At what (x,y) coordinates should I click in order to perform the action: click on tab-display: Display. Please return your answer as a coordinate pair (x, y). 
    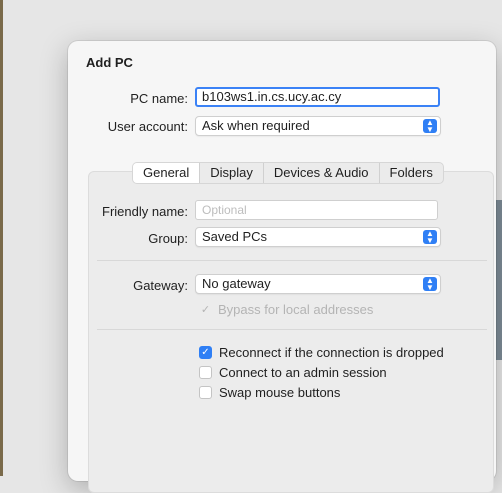
    Looking at the image, I should click on (232, 173).